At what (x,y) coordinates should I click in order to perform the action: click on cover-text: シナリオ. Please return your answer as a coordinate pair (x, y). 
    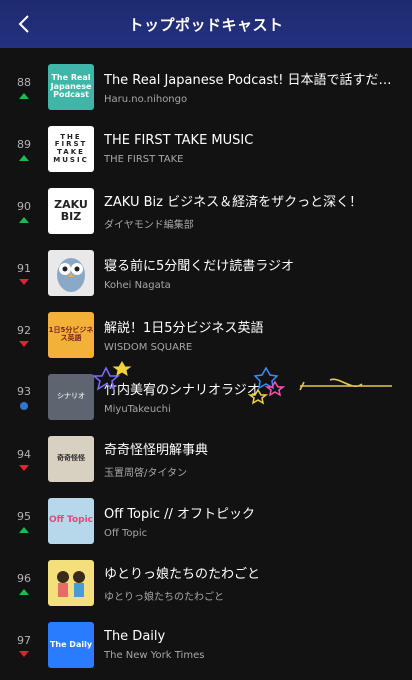
    Looking at the image, I should click on (71, 396).